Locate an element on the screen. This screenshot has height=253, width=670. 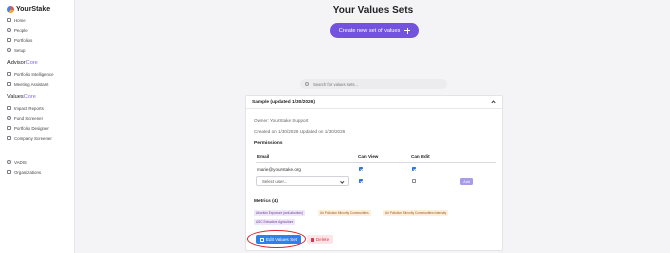
permission-email: marie@yourstake.org is located at coordinates (279, 169).